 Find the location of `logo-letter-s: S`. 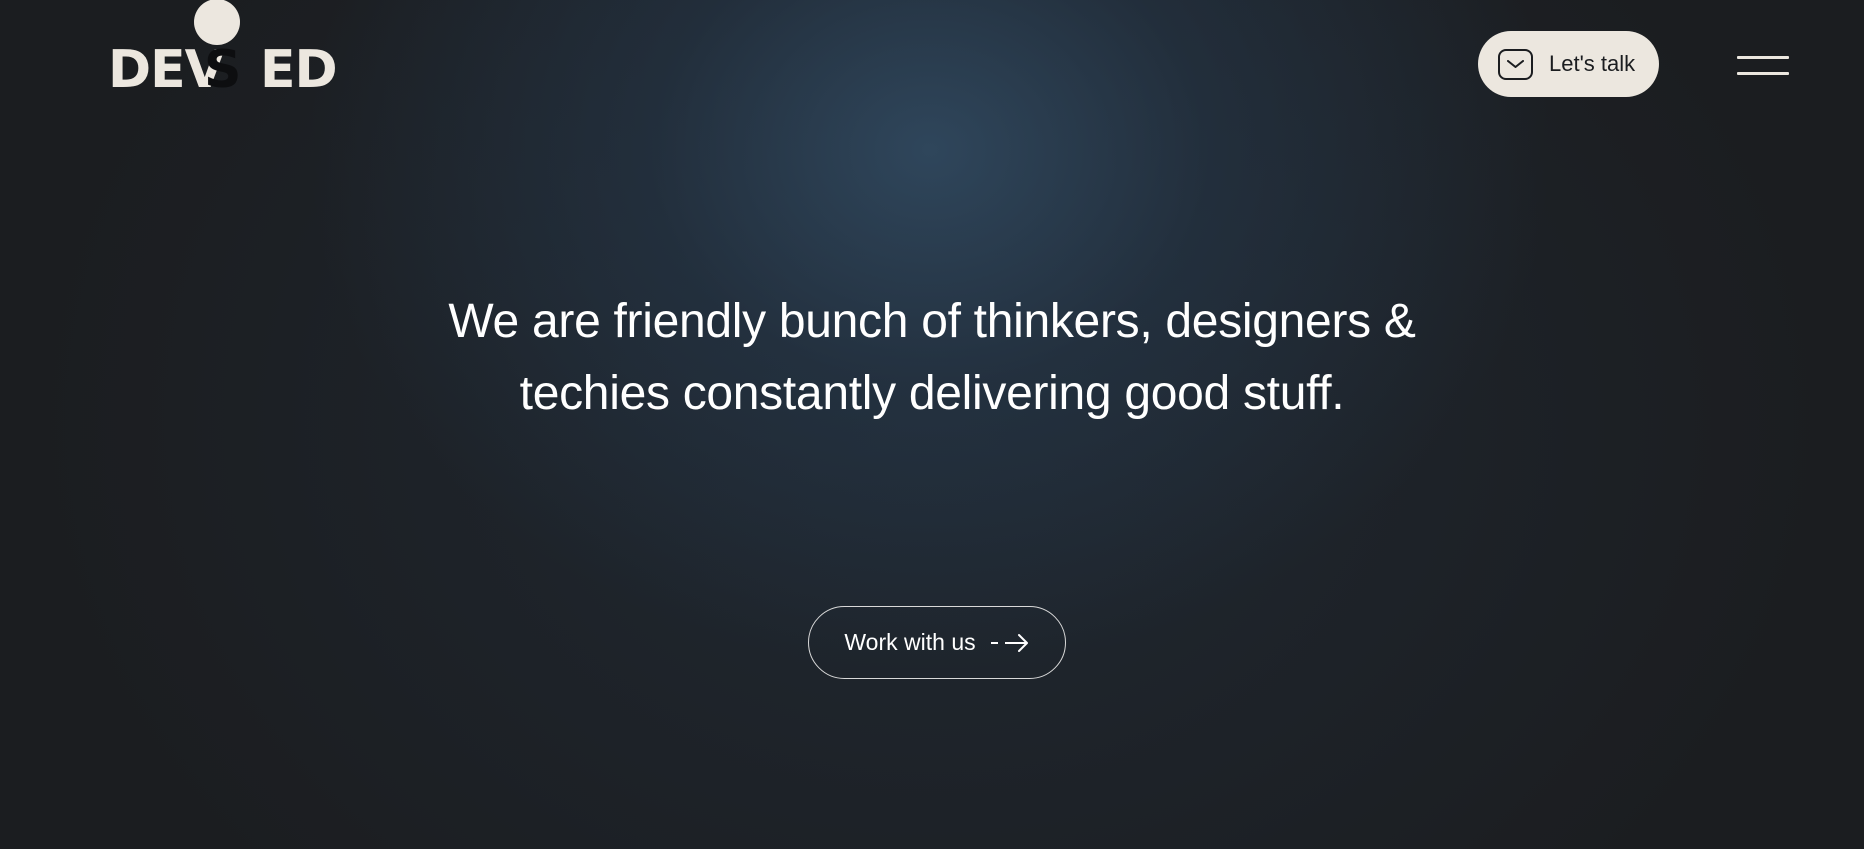

logo-letter-s: S is located at coordinates (223, 70).